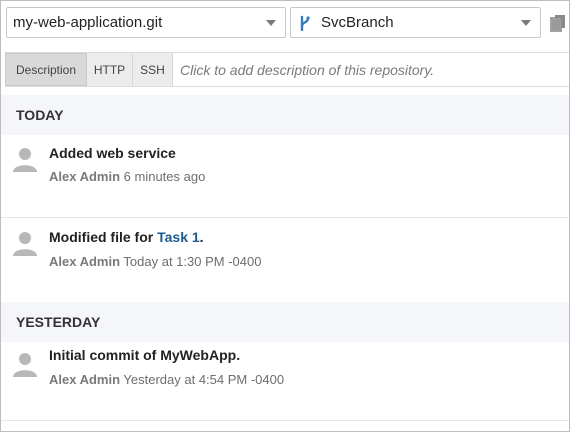 The image size is (570, 432). Describe the element at coordinates (415, 22) in the screenshot. I see `branch-select: SvcBranch` at that location.